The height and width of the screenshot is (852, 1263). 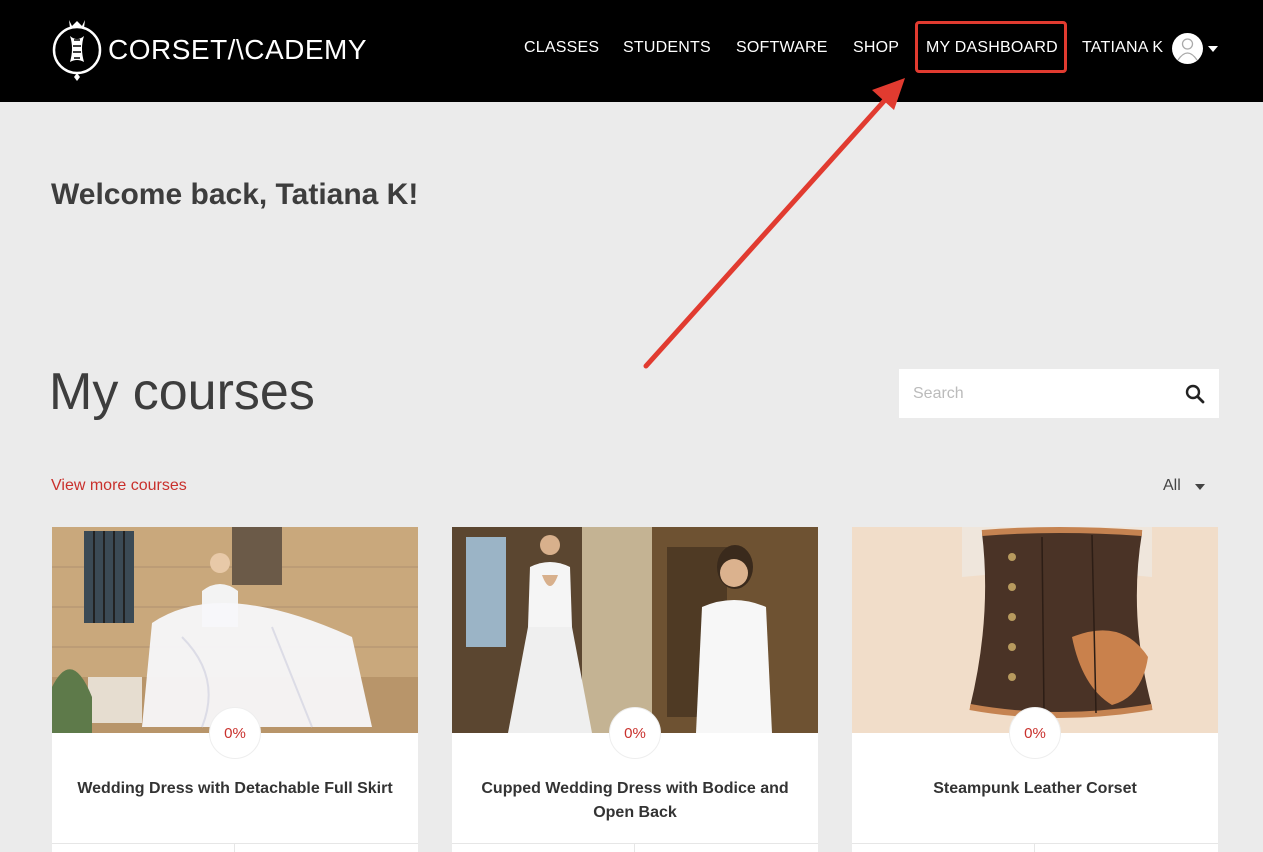 I want to click on avatar, so click(x=1187, y=48).